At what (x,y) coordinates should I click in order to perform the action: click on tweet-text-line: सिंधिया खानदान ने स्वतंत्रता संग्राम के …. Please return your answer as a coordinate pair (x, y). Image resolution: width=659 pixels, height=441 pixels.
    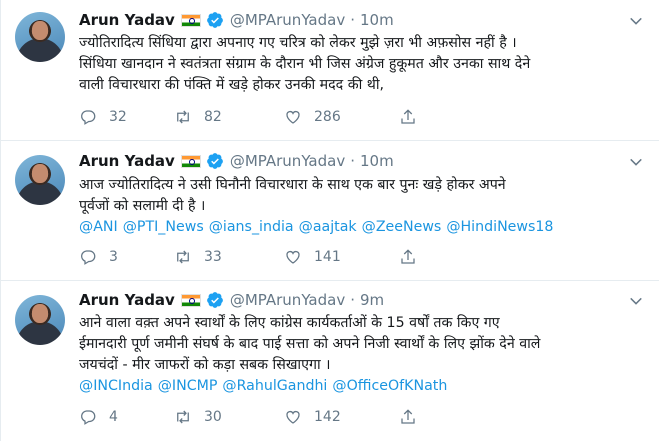
    Looking at the image, I should click on (305, 64).